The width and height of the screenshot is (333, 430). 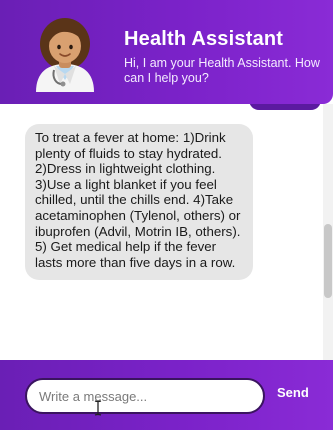 I want to click on header-title: Health Assistant, so click(x=204, y=39).